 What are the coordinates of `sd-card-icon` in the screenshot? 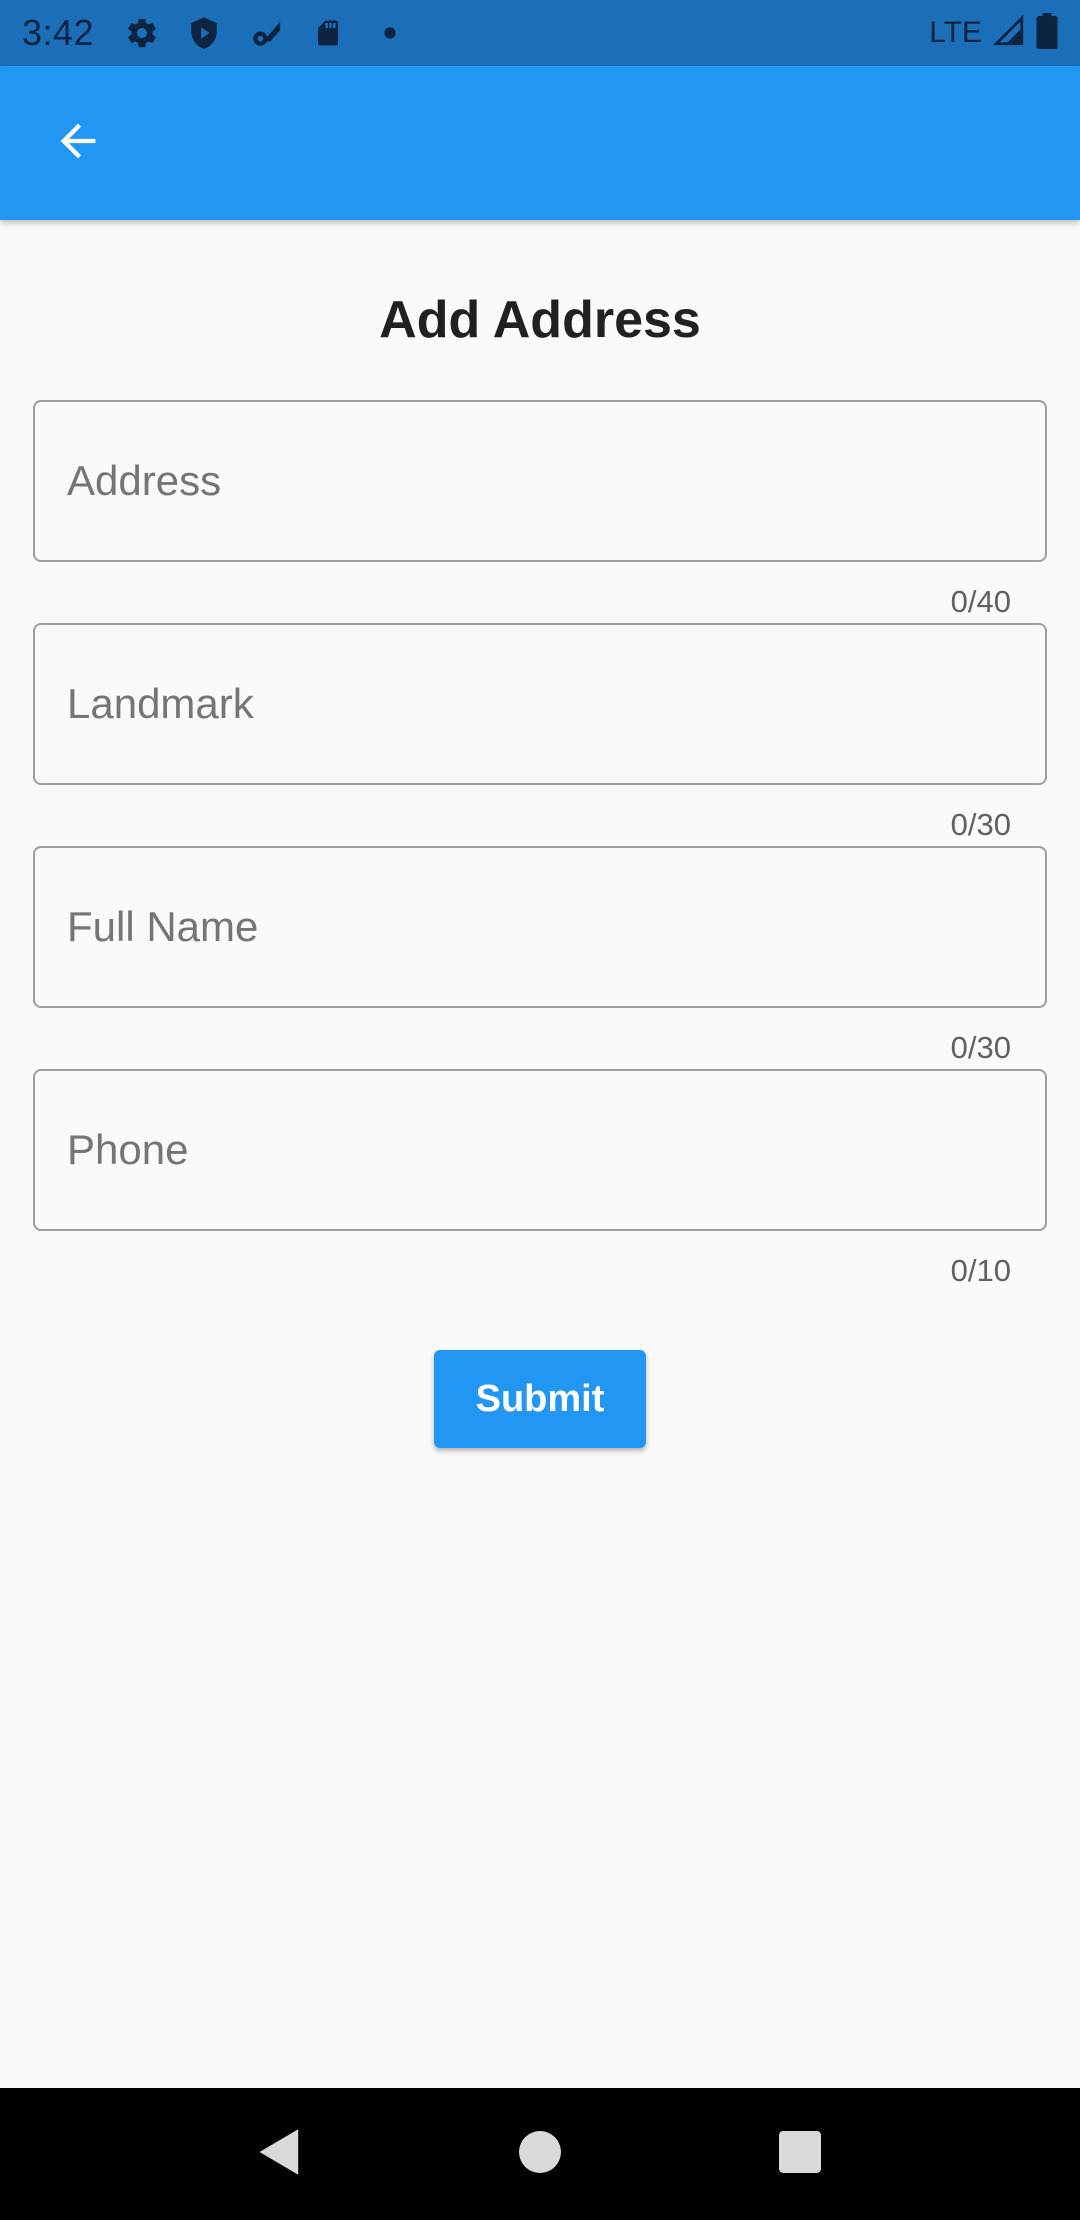 It's located at (328, 33).